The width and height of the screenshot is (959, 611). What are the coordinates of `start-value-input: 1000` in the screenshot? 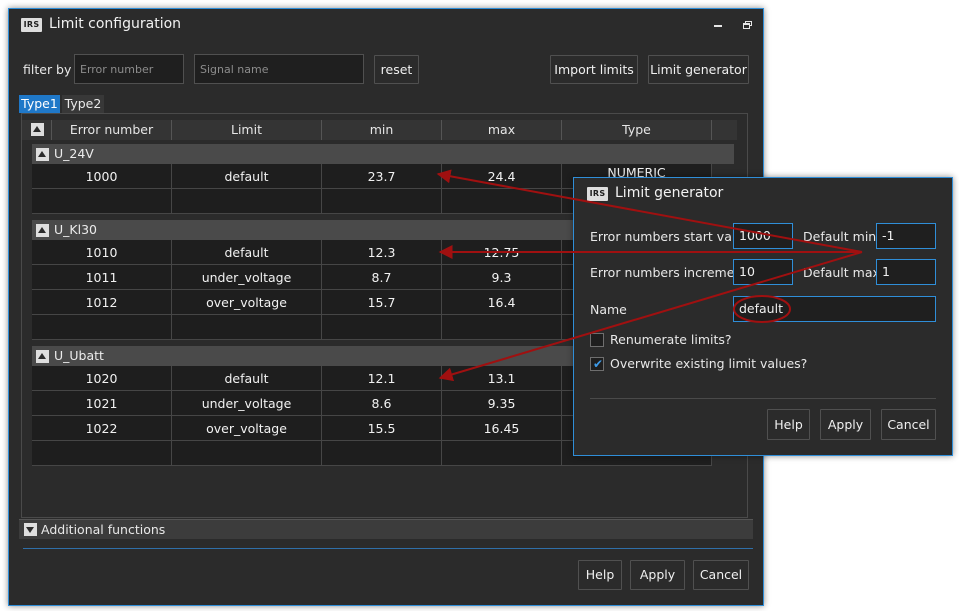 It's located at (763, 236).